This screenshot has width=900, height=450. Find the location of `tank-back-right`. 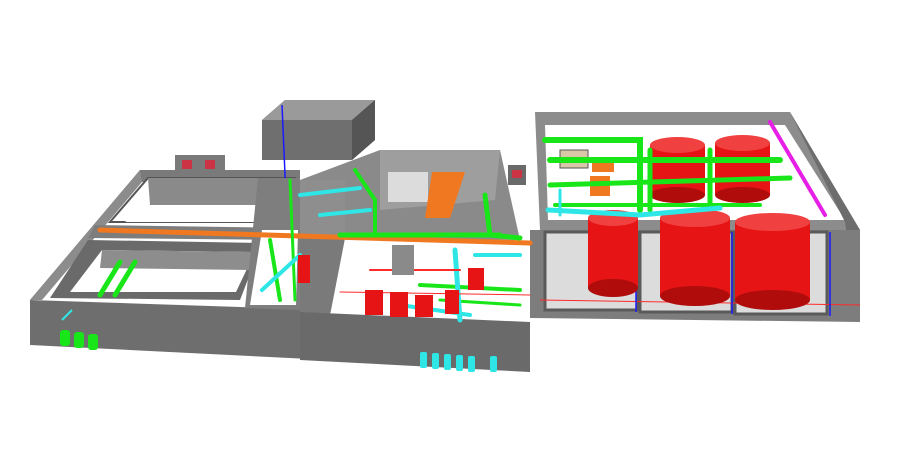

tank-back-right is located at coordinates (742, 169).